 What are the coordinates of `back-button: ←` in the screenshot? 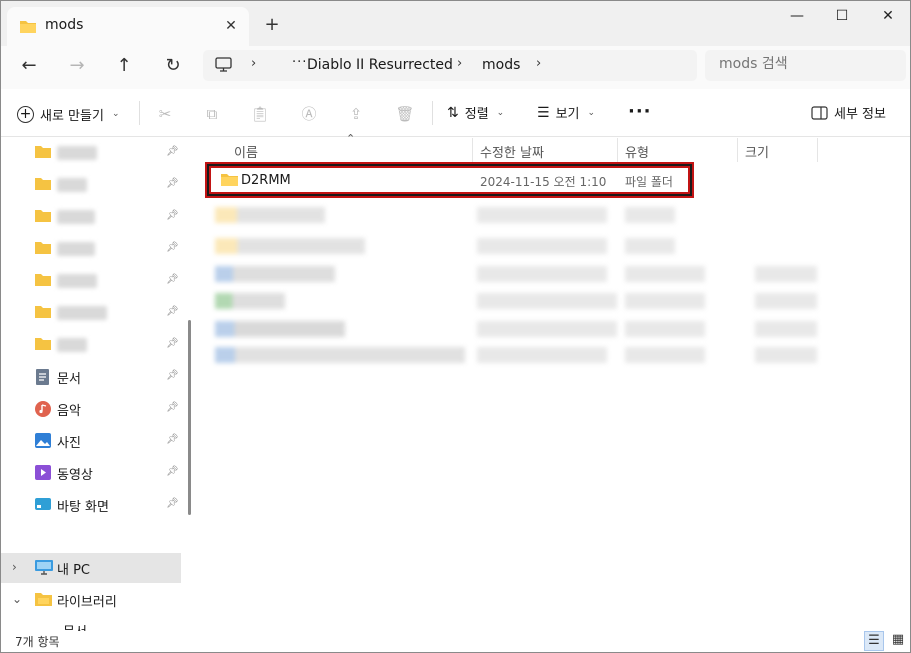 It's located at (29, 66).